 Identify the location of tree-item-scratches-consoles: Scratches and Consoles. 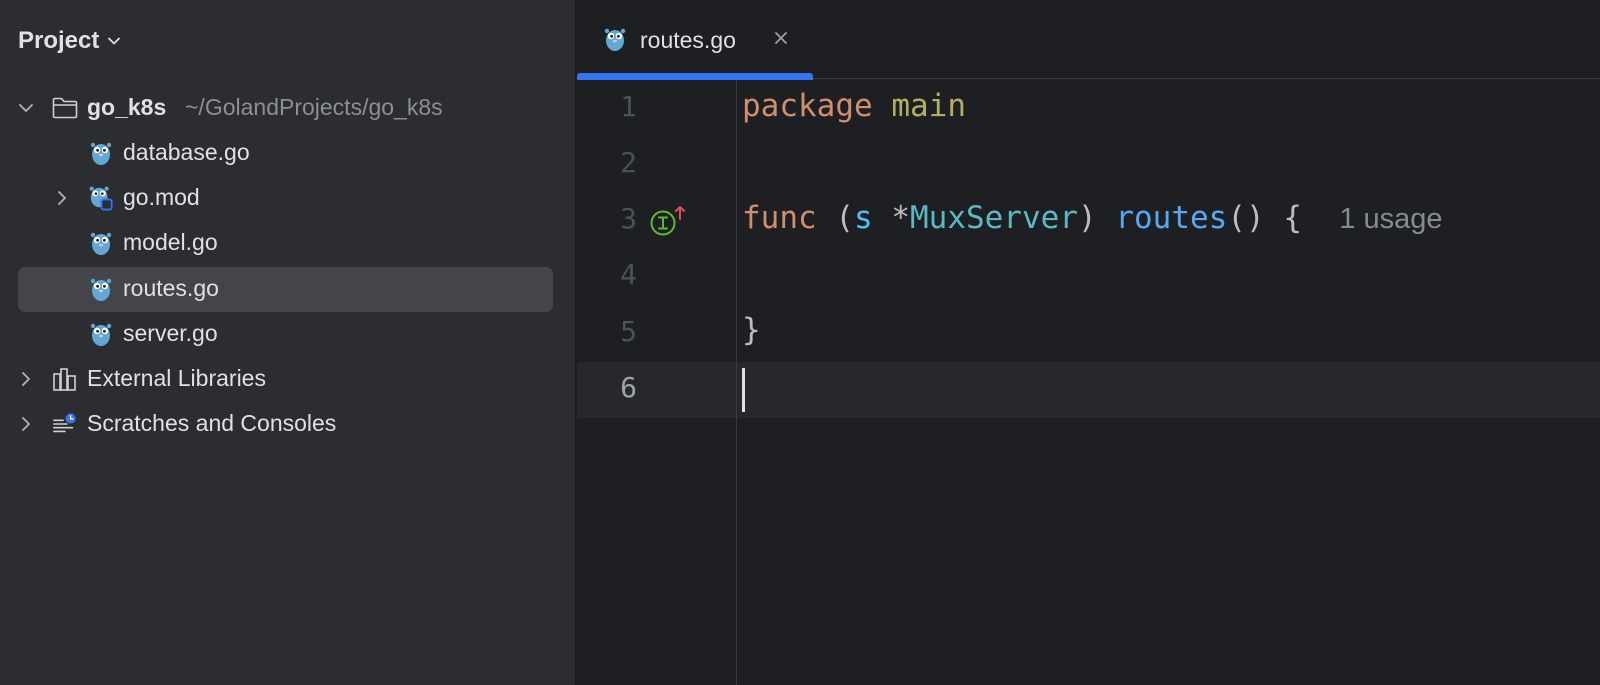
(285, 424).